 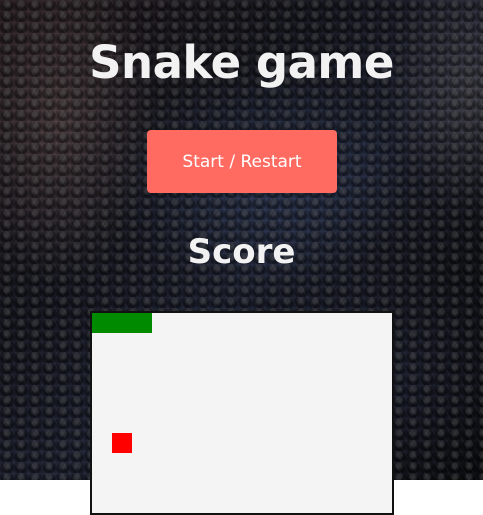 What do you see at coordinates (122, 443) in the screenshot?
I see `food-item` at bounding box center [122, 443].